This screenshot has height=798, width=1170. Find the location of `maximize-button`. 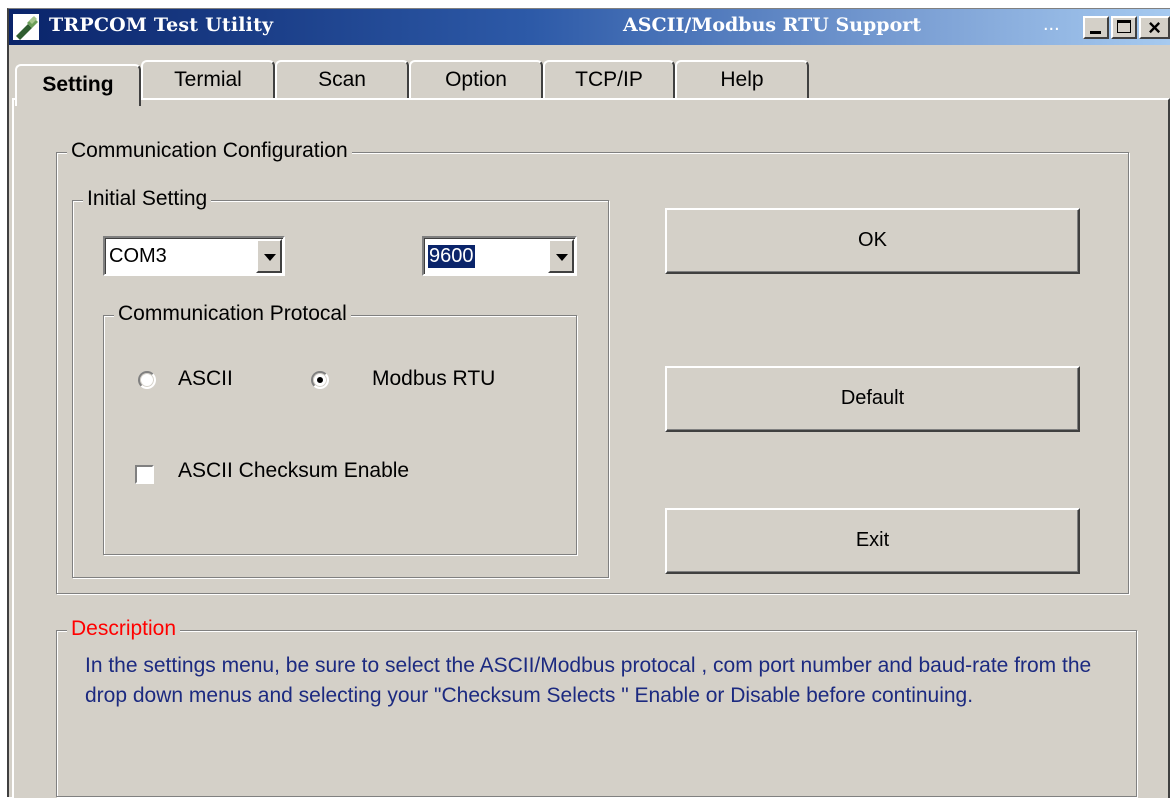

maximize-button is located at coordinates (1124, 27).